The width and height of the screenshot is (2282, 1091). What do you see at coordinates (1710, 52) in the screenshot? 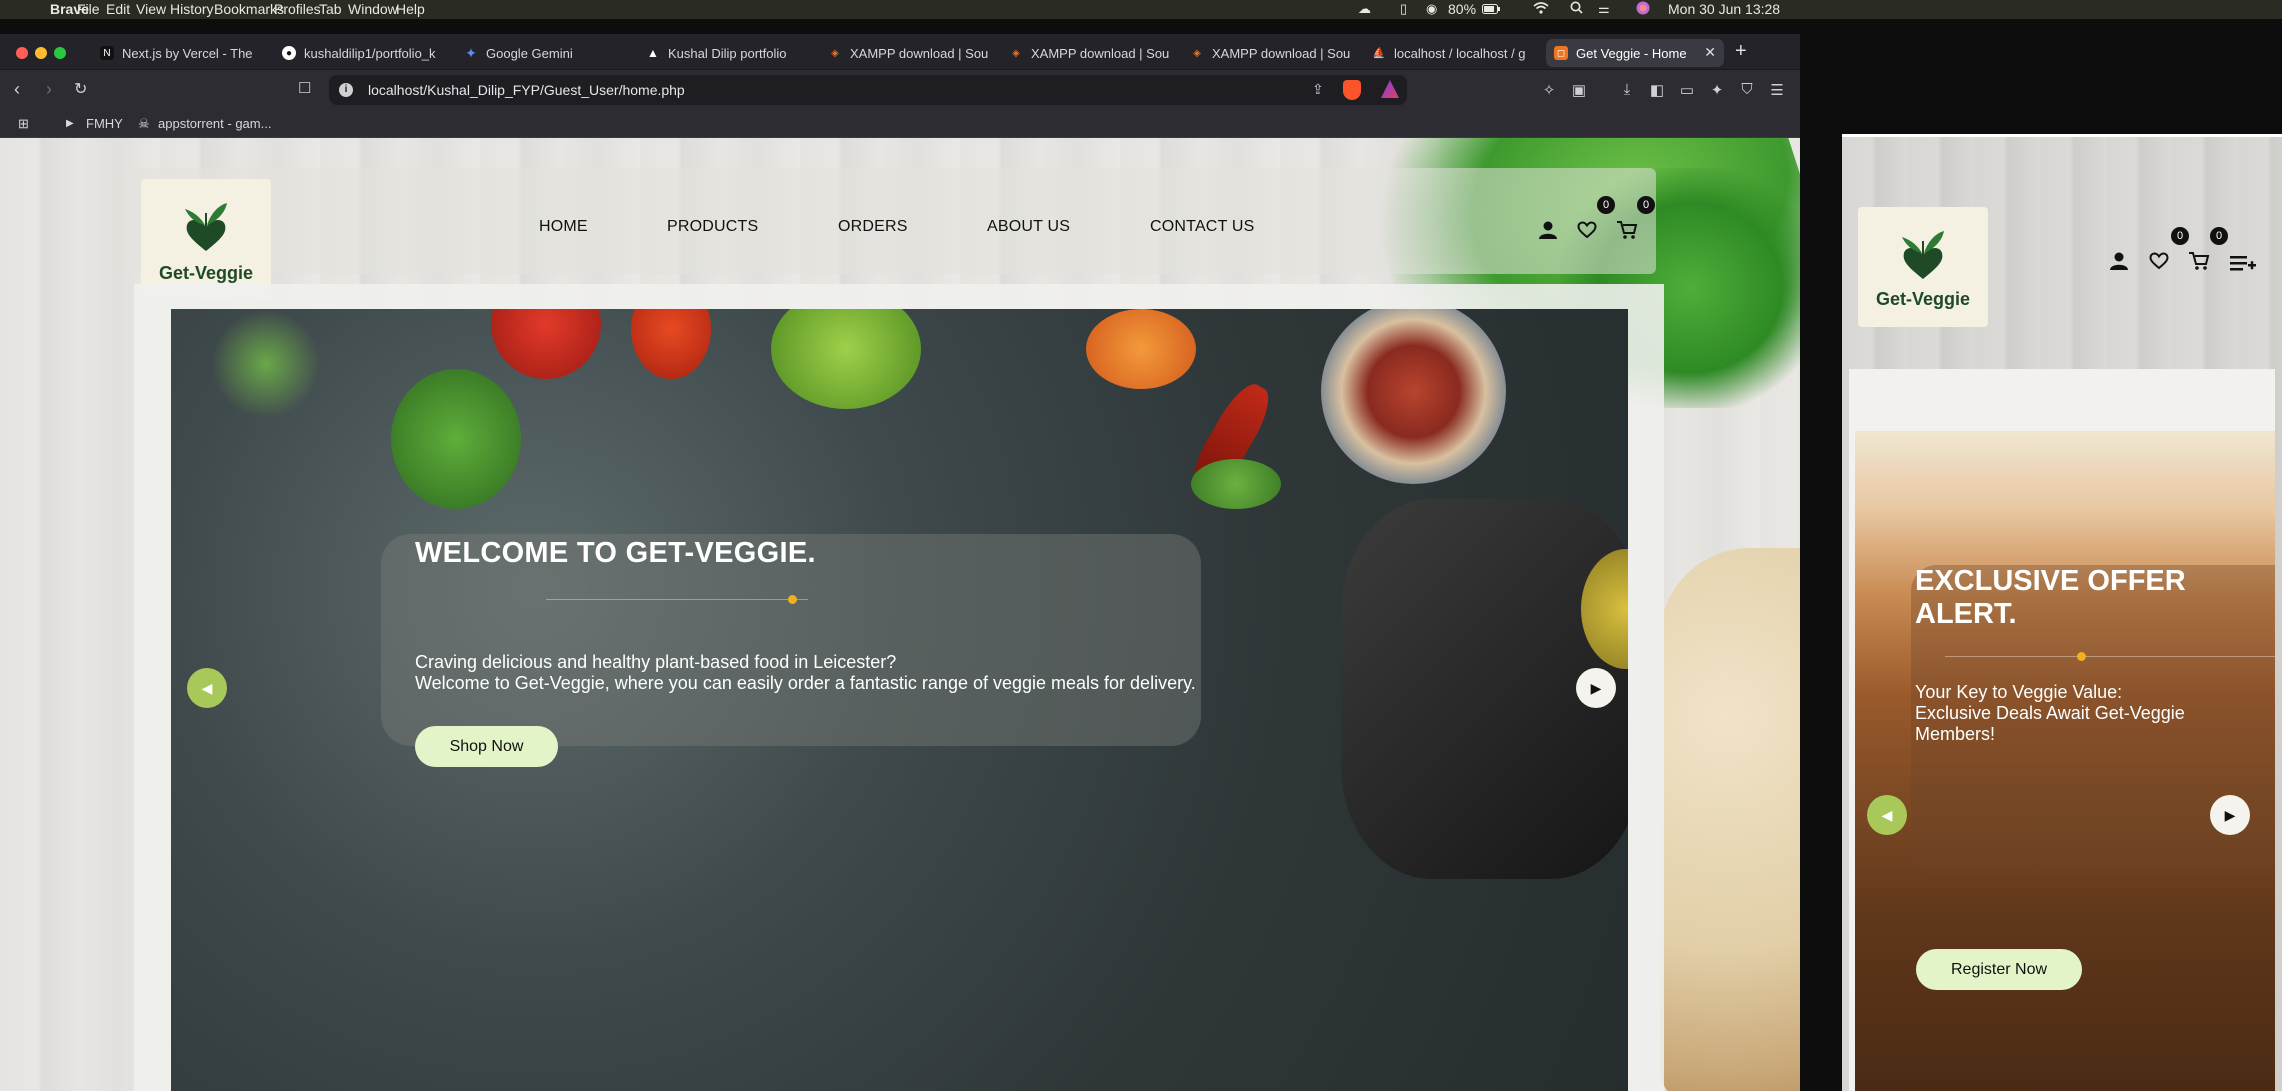
I see `close-tab-icon: ✕` at bounding box center [1710, 52].